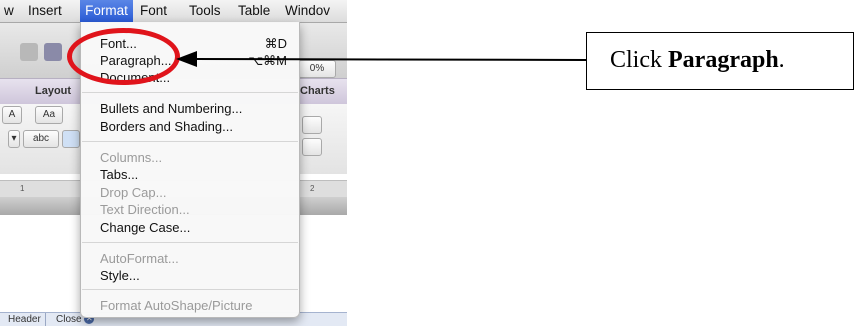 This screenshot has height=326, width=861. What do you see at coordinates (639, 60) in the screenshot?
I see `callout-prefix: Click` at bounding box center [639, 60].